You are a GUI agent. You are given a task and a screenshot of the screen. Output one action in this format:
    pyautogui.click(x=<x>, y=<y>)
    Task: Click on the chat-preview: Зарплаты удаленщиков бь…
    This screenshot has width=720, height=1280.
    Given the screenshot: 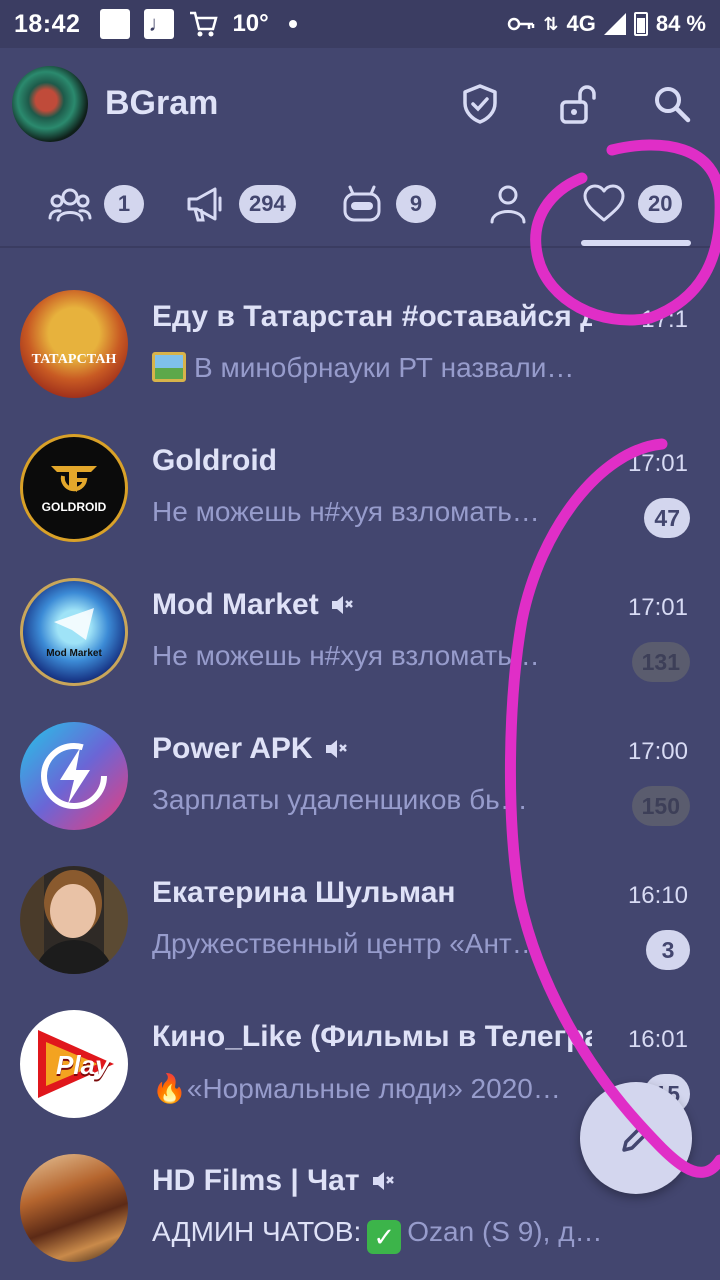 What is the action you would take?
    pyautogui.click(x=340, y=799)
    